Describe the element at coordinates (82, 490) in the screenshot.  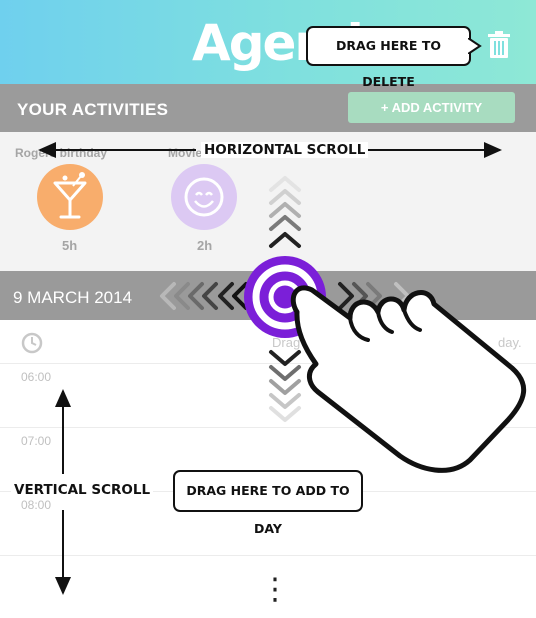
I see `vertical-scroll-label: VERTICAL SCROLL` at that location.